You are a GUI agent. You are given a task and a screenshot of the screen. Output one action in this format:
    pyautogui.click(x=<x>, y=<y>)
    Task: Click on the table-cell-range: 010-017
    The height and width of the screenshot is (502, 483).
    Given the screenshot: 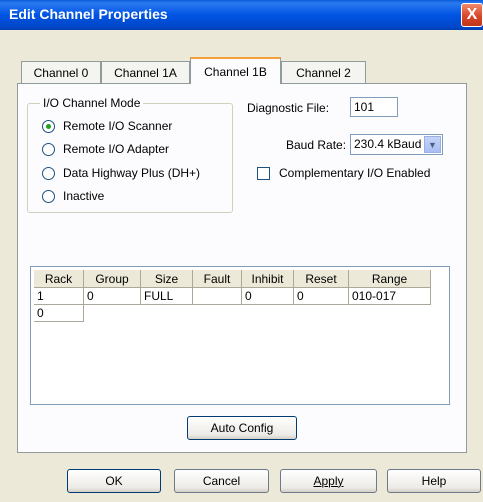 What is the action you would take?
    pyautogui.click(x=390, y=296)
    